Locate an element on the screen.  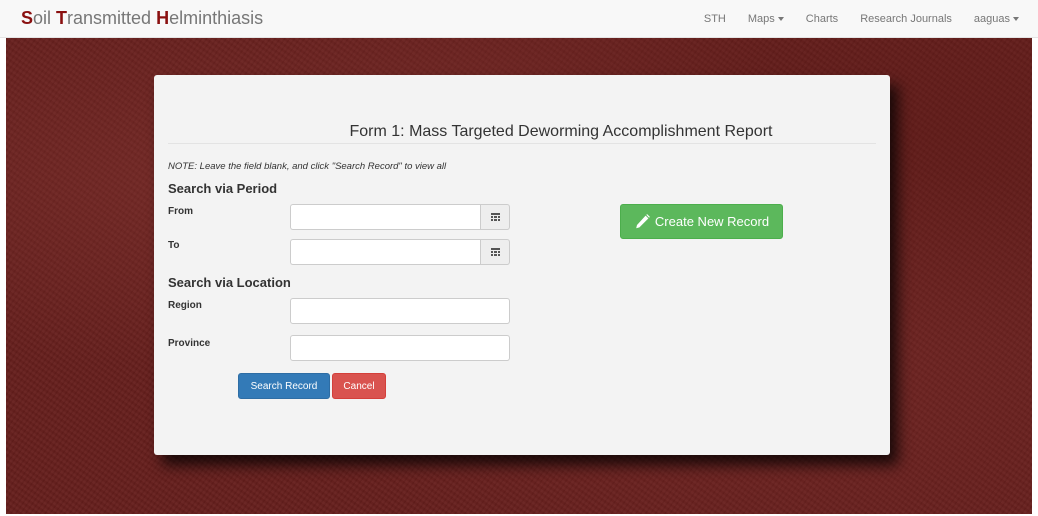
cancel-button: Cancel is located at coordinates (359, 386).